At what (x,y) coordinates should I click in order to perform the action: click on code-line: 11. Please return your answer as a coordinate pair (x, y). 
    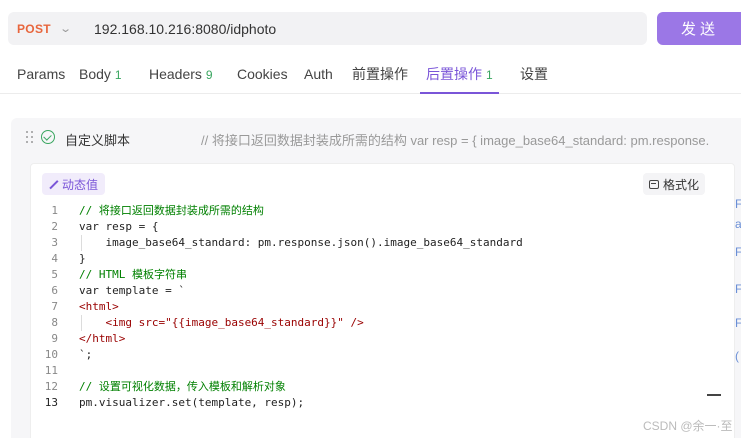
    Looking at the image, I should click on (51, 370).